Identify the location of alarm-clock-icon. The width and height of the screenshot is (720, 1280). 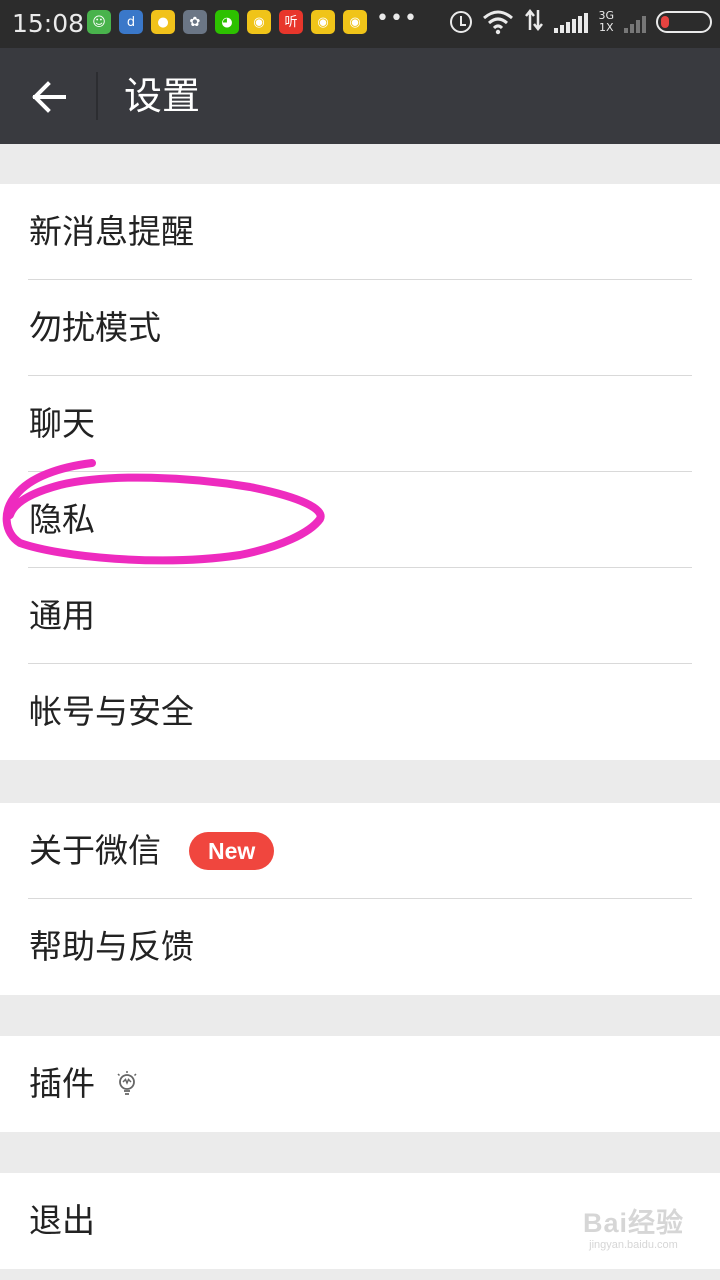
(461, 22).